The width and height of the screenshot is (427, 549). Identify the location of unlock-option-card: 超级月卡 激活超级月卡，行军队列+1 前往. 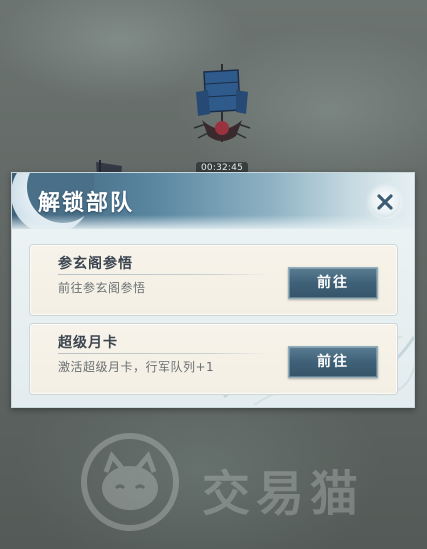
(213, 359).